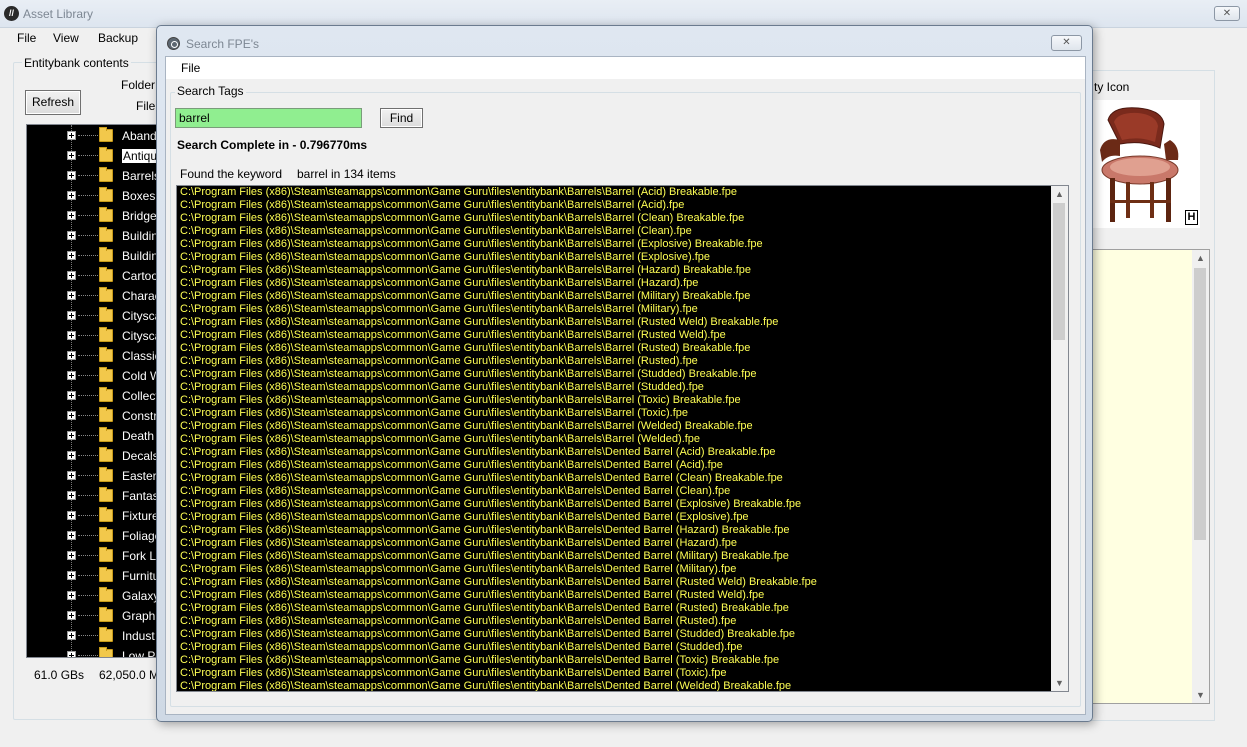 The height and width of the screenshot is (747, 1247). I want to click on tree-item: Constr, so click(93, 416).